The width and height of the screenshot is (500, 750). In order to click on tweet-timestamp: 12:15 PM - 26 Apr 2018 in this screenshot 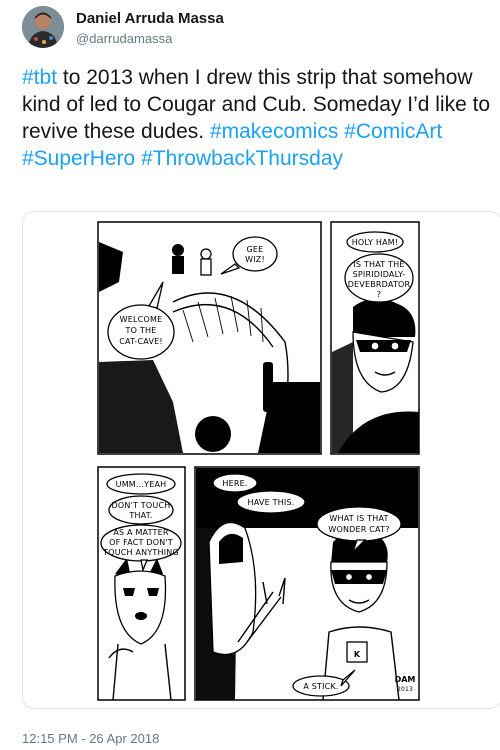, I will do `click(90, 738)`.